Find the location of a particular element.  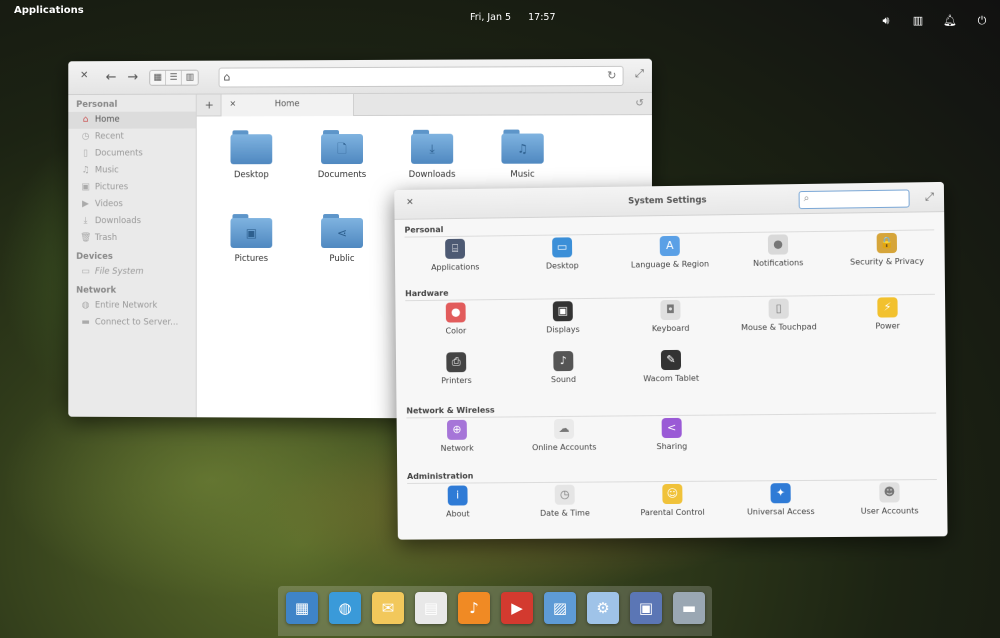

settings-item-keyboard: ◘ Keyboard is located at coordinates (670, 316).